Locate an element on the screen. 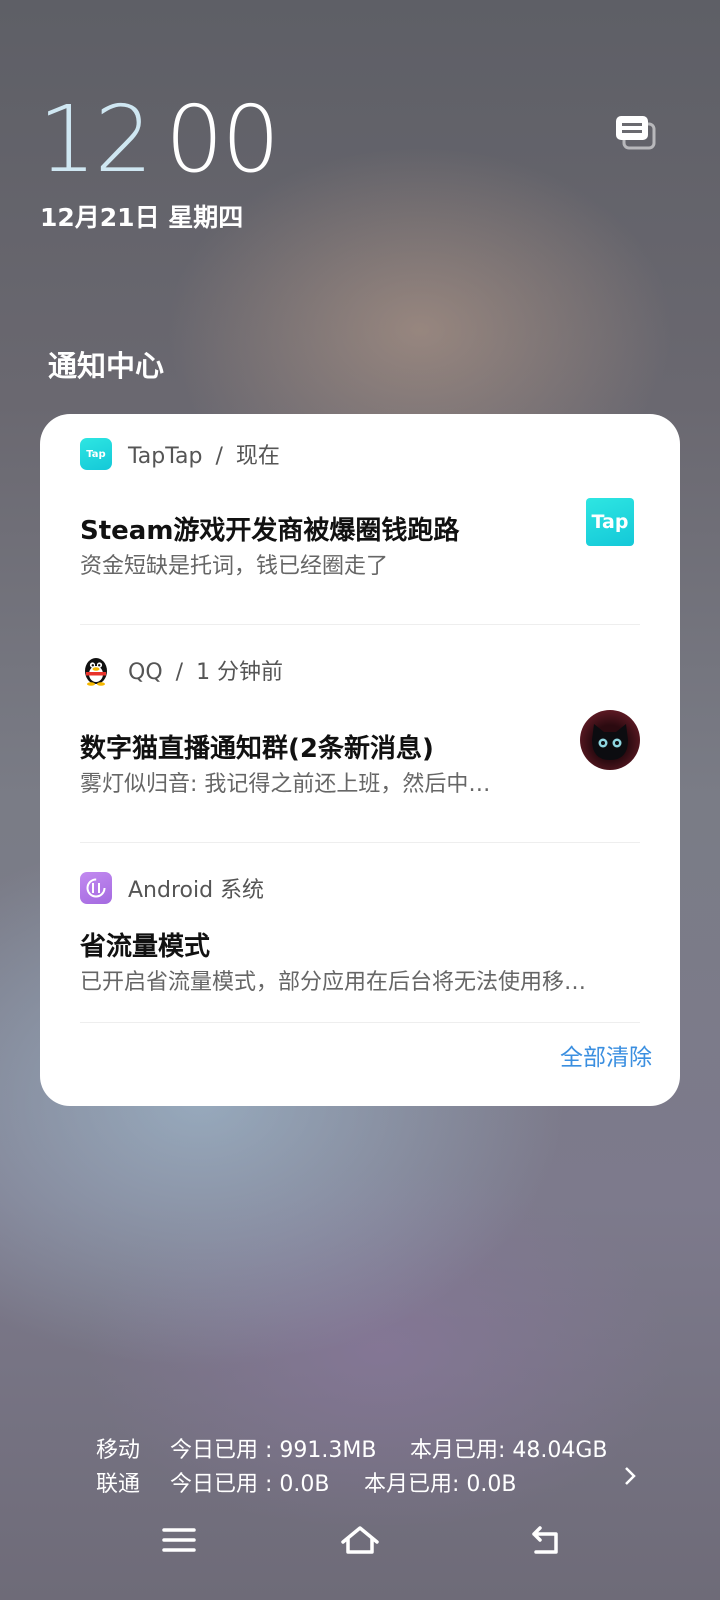 The height and width of the screenshot is (1600, 720). lockscreen-clock: 12 00 is located at coordinates (159, 140).